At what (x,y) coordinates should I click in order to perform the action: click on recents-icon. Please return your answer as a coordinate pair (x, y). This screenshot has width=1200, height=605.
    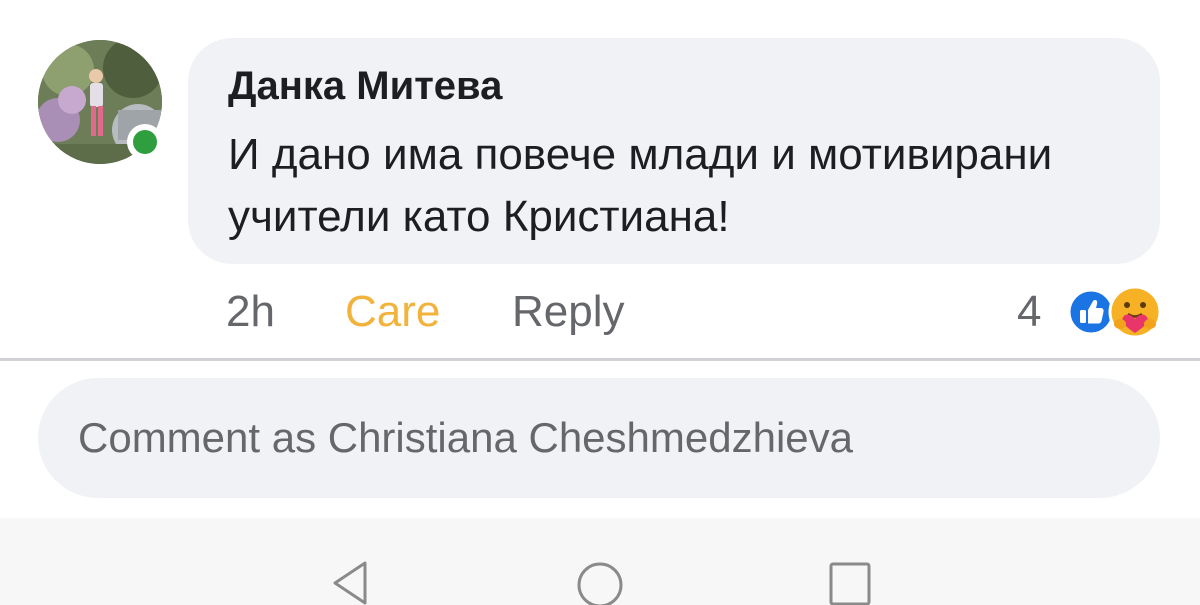
    Looking at the image, I should click on (850, 581).